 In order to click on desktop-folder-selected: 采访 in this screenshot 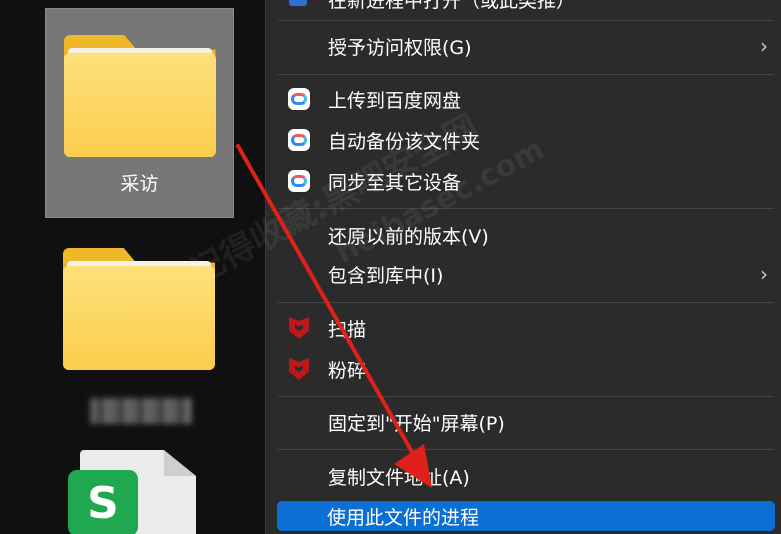, I will do `click(139, 113)`.